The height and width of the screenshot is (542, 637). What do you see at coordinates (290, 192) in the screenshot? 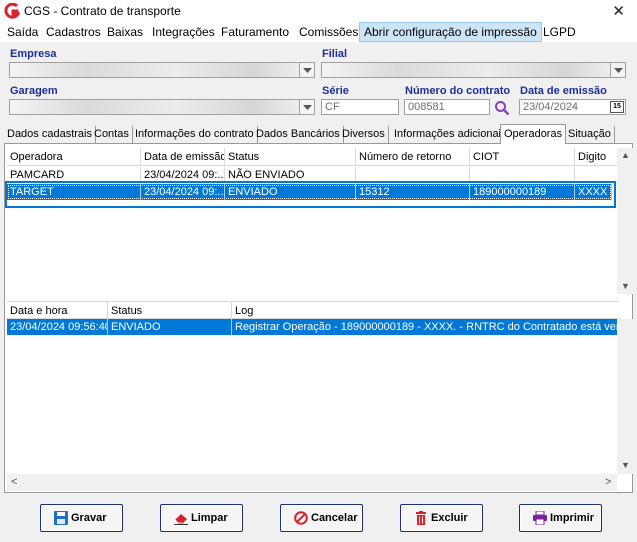
I see `cell-status: ENVIADO` at bounding box center [290, 192].